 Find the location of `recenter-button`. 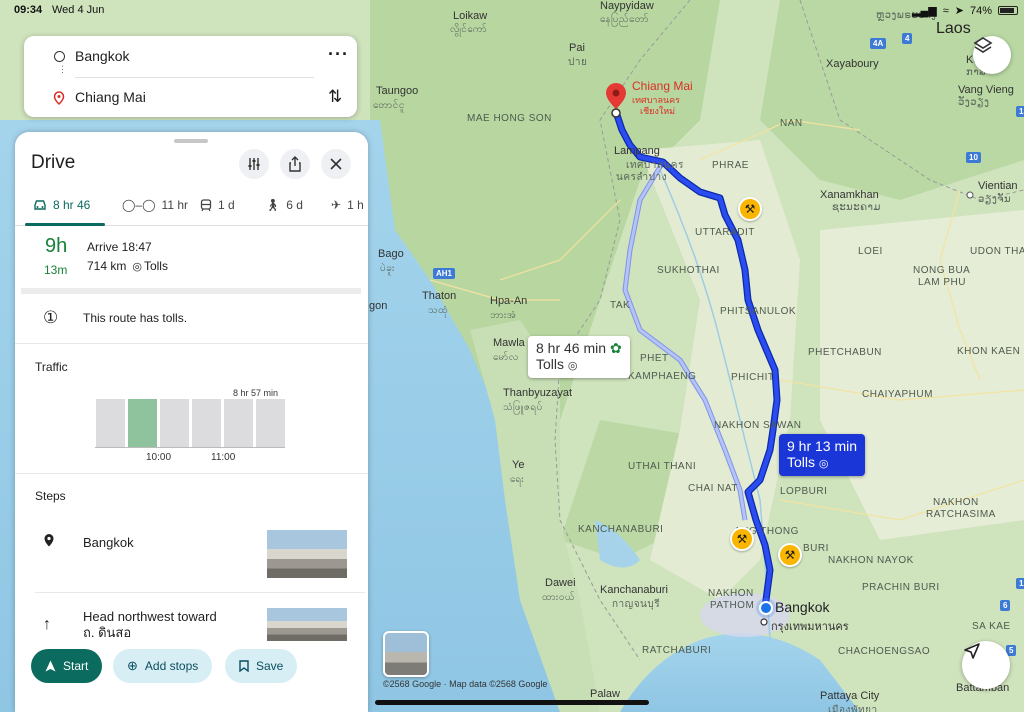

recenter-button is located at coordinates (986, 665).